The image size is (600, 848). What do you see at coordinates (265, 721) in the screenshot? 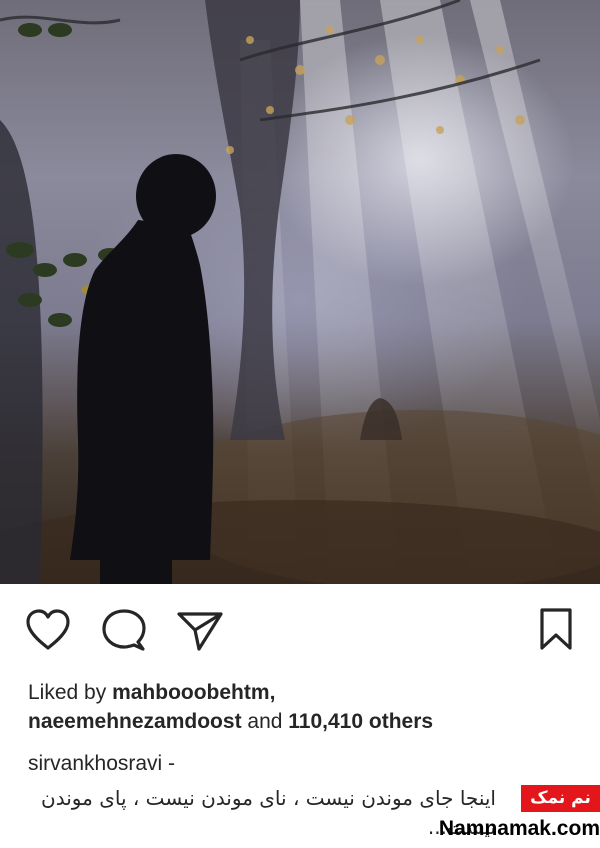
I see `likes-conjunction: and` at bounding box center [265, 721].